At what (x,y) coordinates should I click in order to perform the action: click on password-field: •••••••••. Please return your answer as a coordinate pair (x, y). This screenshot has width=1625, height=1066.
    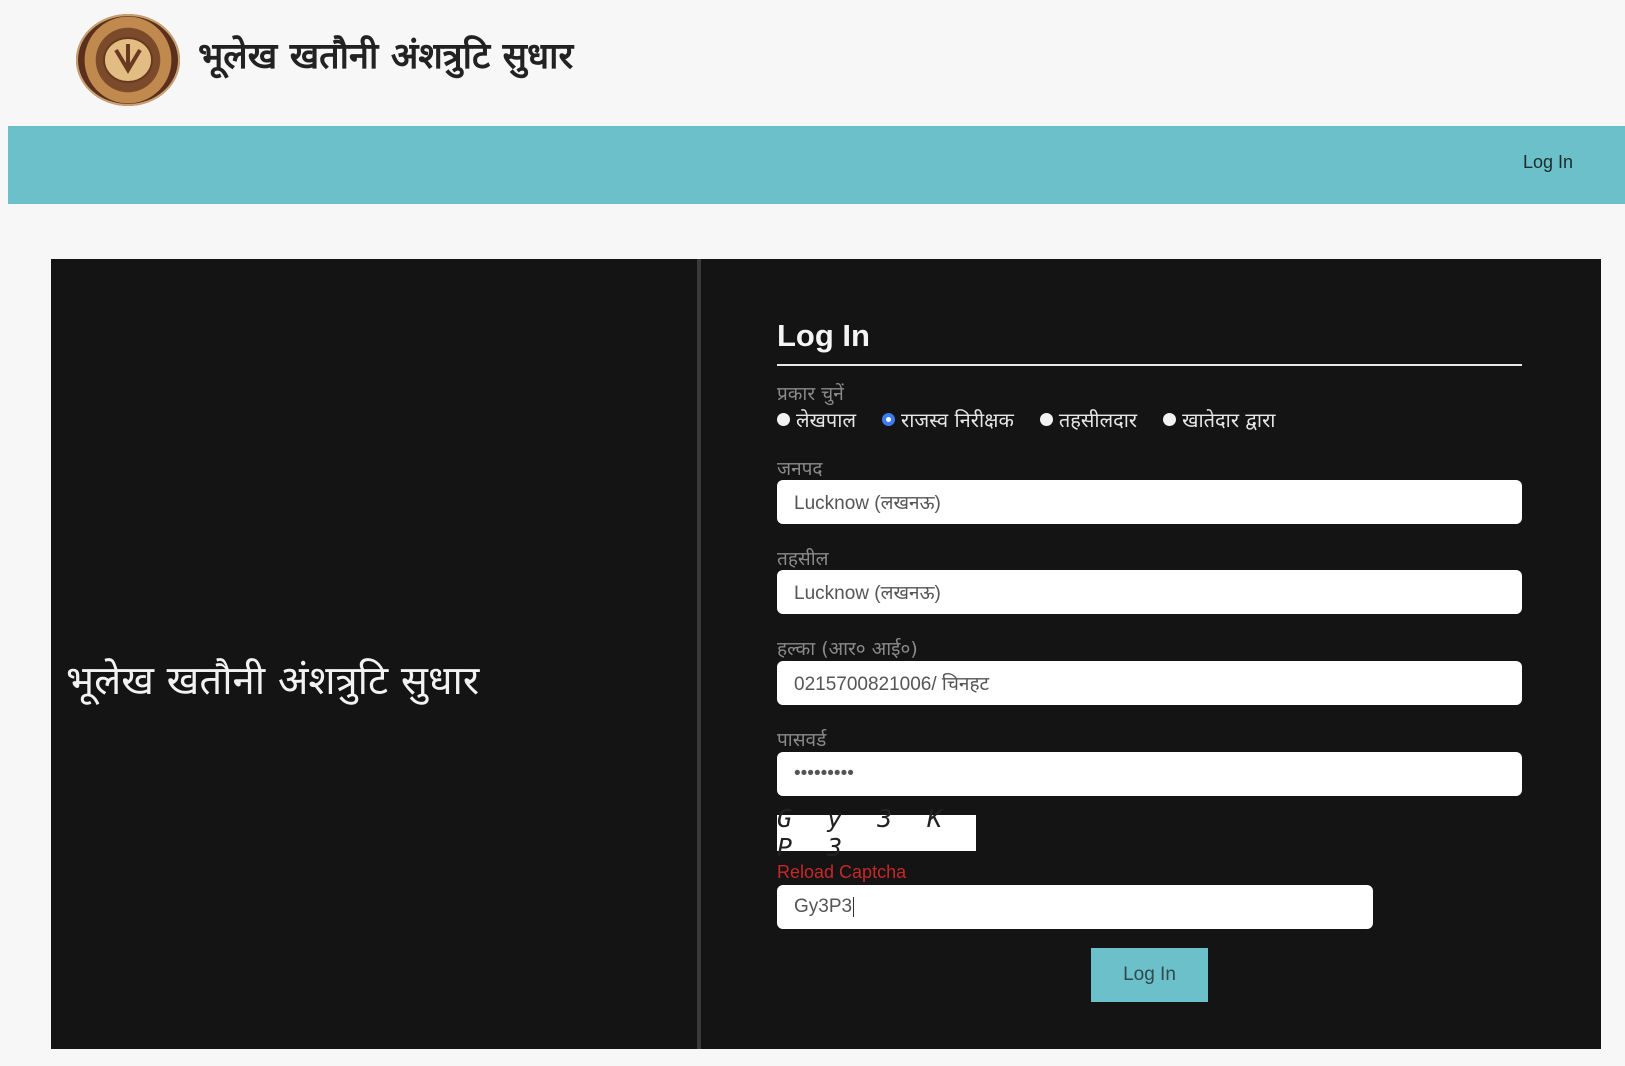
    Looking at the image, I should click on (1149, 774).